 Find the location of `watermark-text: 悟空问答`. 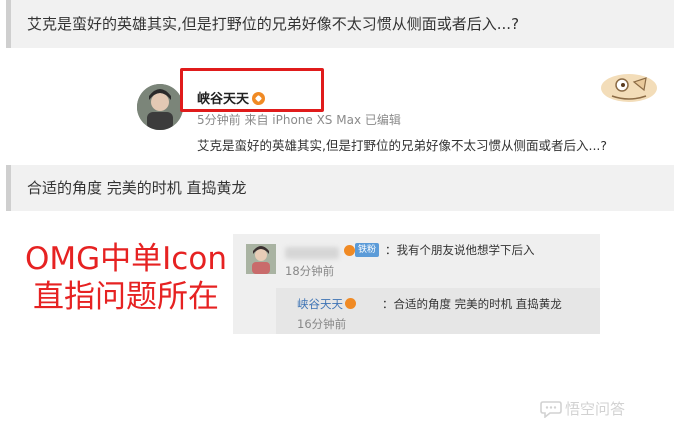

watermark-text: 悟空问答 is located at coordinates (595, 409).